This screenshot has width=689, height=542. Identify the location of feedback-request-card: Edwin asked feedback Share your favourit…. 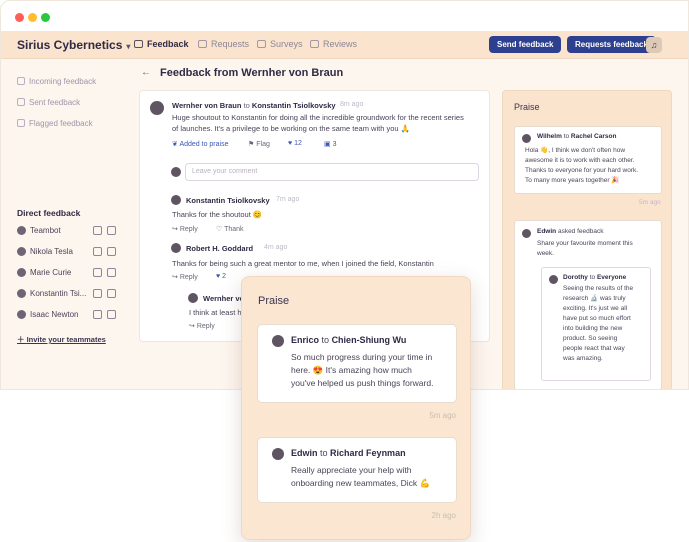
(588, 304).